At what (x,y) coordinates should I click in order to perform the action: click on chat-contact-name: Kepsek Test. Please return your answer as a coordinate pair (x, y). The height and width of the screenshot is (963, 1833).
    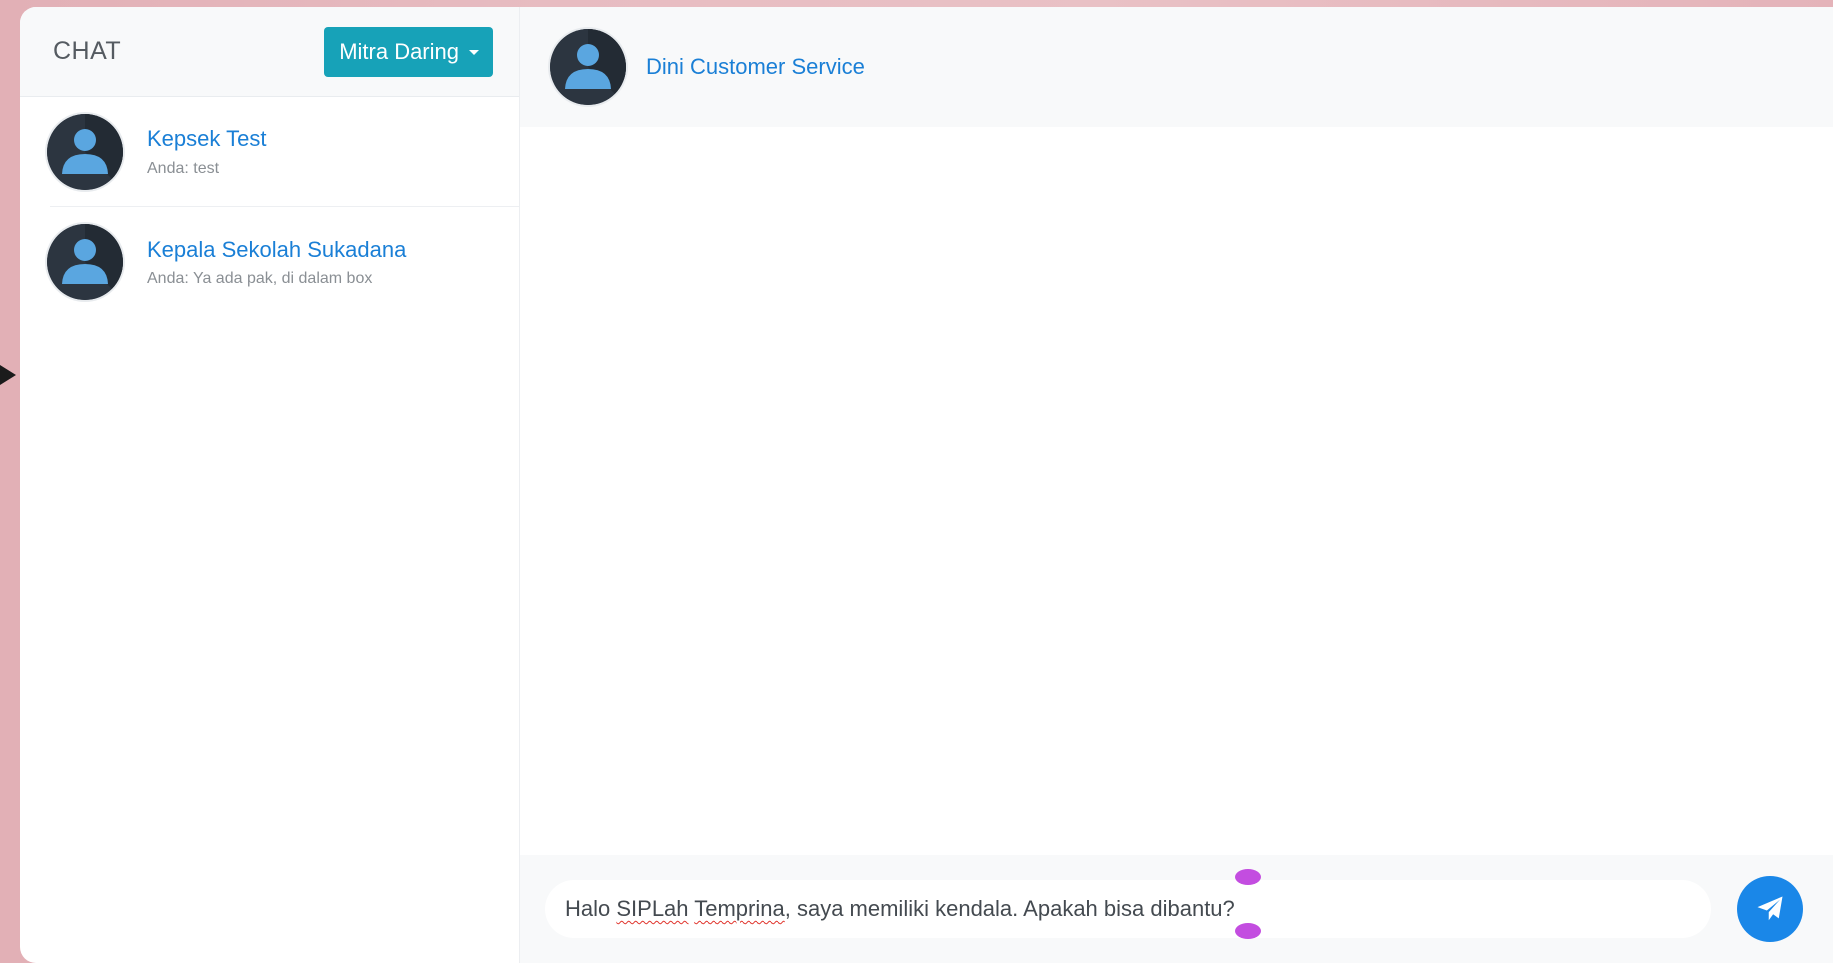
    Looking at the image, I should click on (207, 139).